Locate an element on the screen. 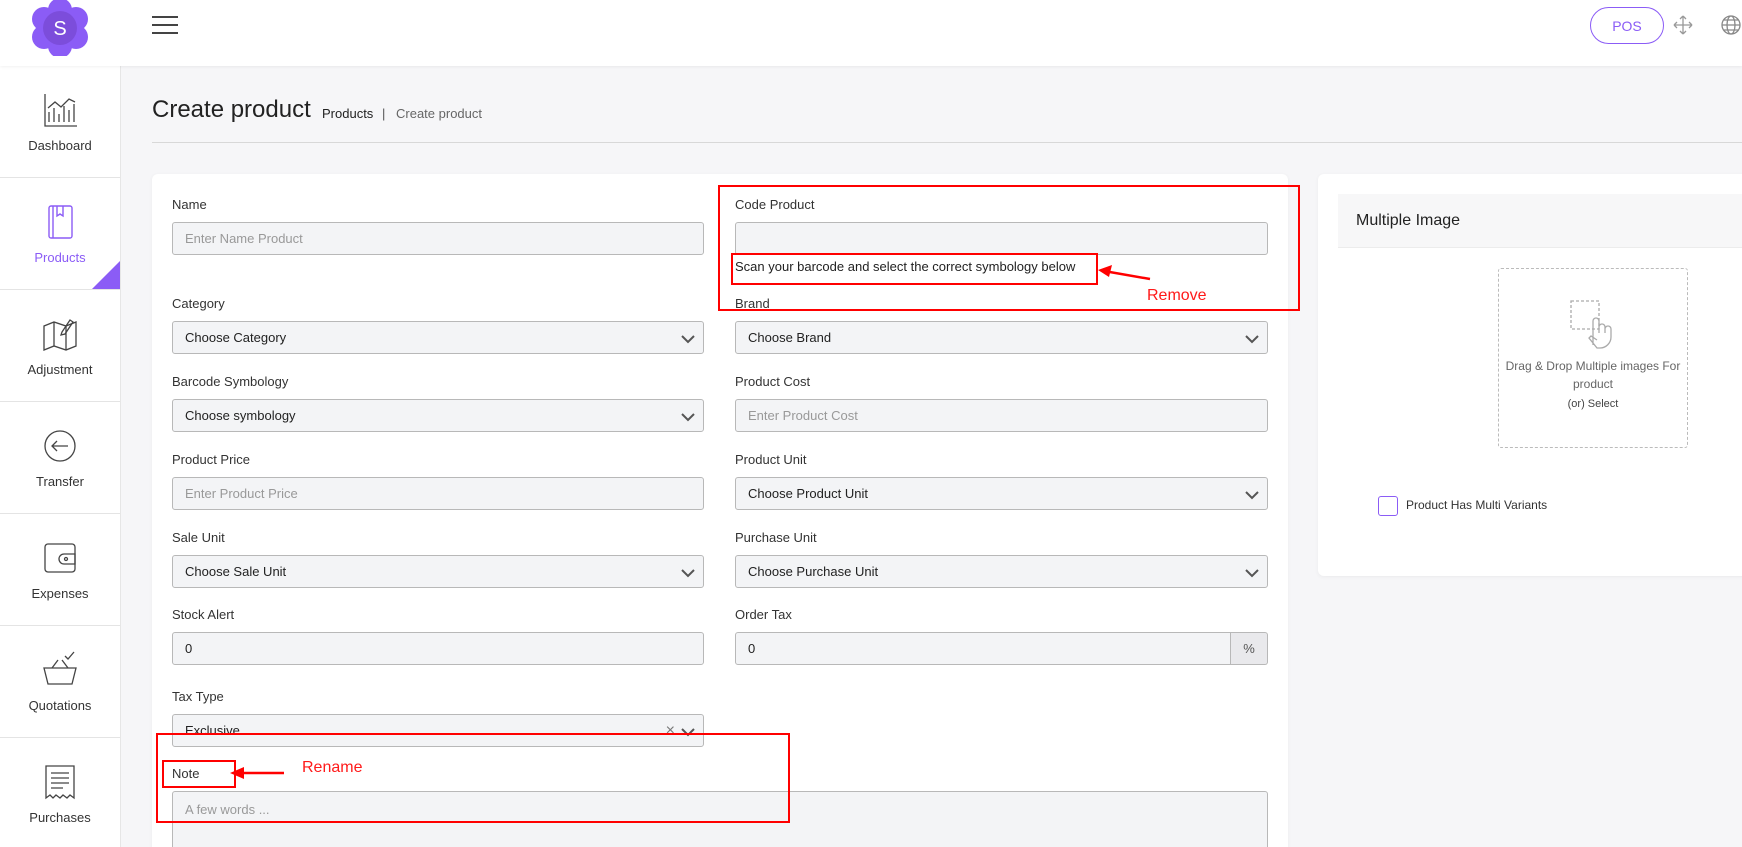  product-unit-value: Choose Product Unit is located at coordinates (808, 493).